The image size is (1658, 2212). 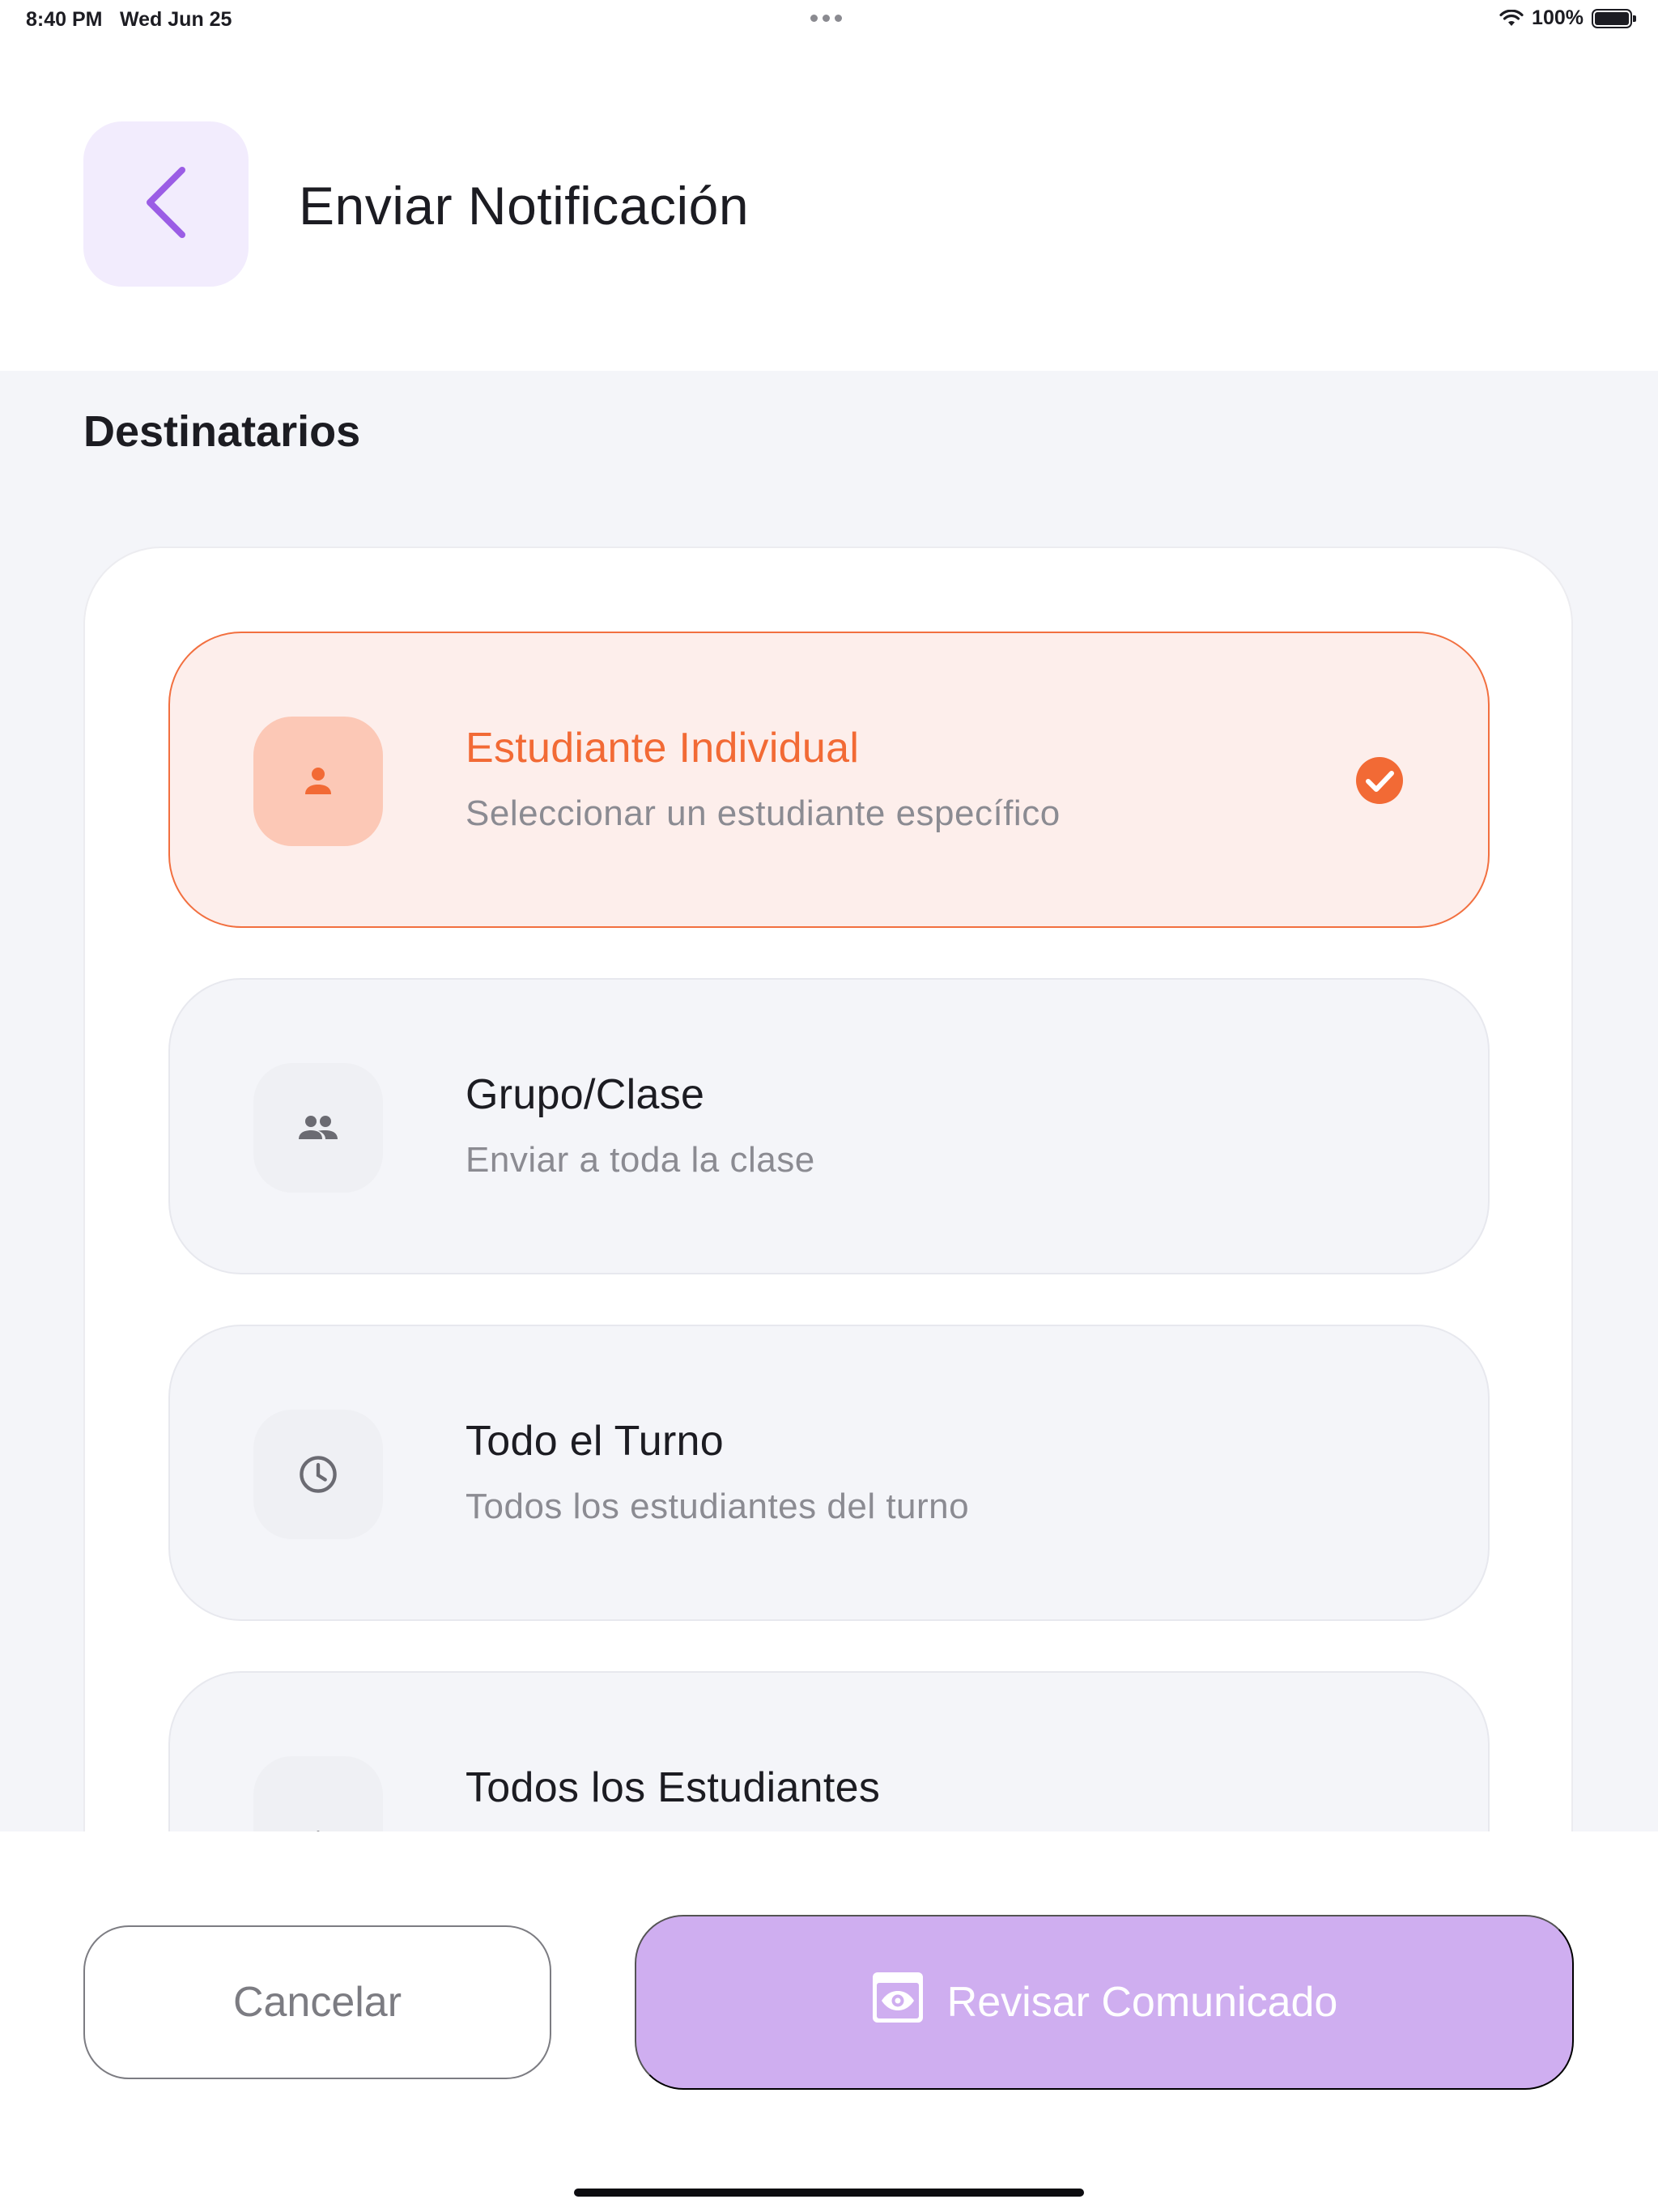 What do you see at coordinates (176, 19) in the screenshot?
I see `status-date: Wed Jun 25` at bounding box center [176, 19].